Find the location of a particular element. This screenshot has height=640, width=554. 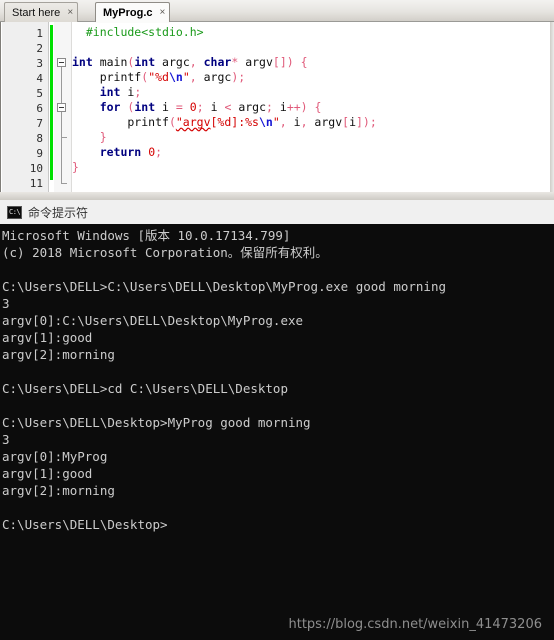

code-line-7: printf("argv[%d]:%s\n", i, argv[i]); is located at coordinates (224, 122).